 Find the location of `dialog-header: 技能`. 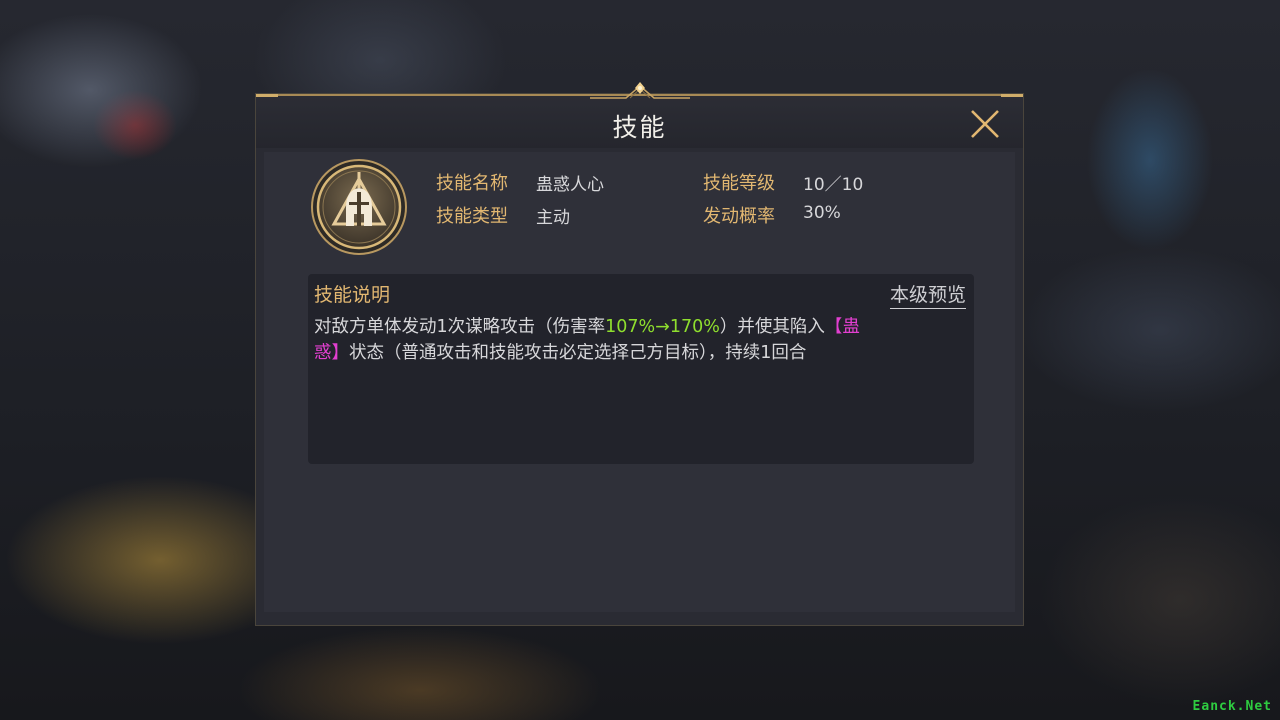

dialog-header: 技能 is located at coordinates (639, 115).